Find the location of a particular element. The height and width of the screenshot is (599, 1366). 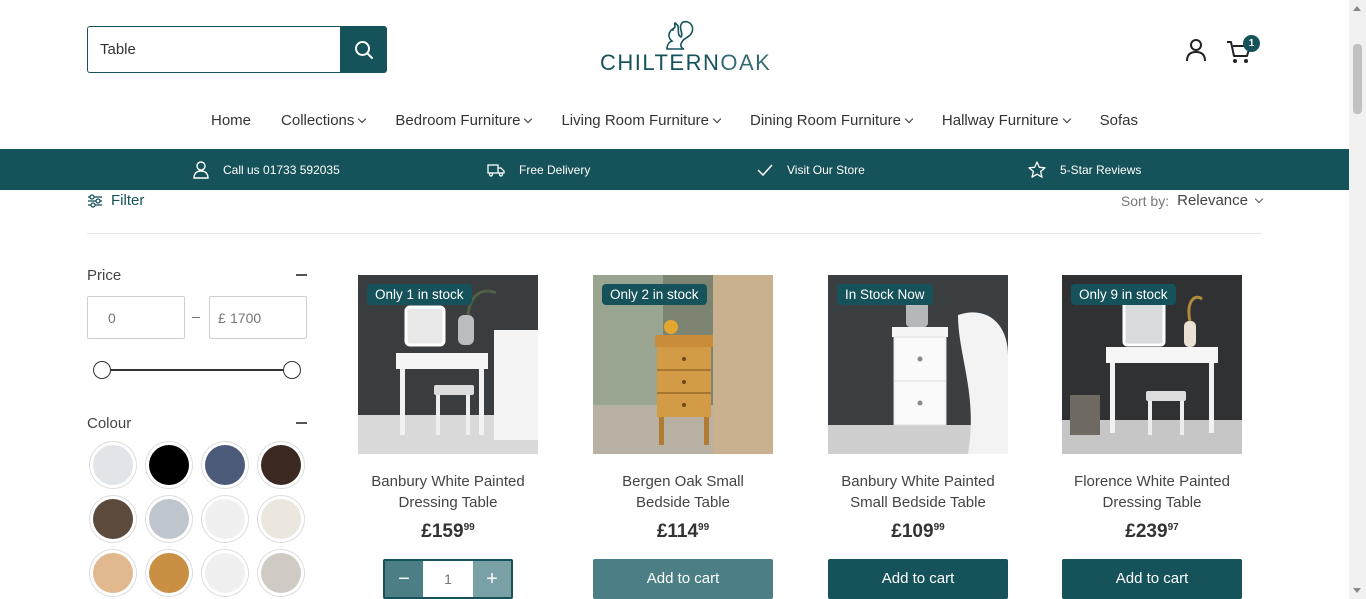

stock-badge: In Stock Now is located at coordinates (885, 294).